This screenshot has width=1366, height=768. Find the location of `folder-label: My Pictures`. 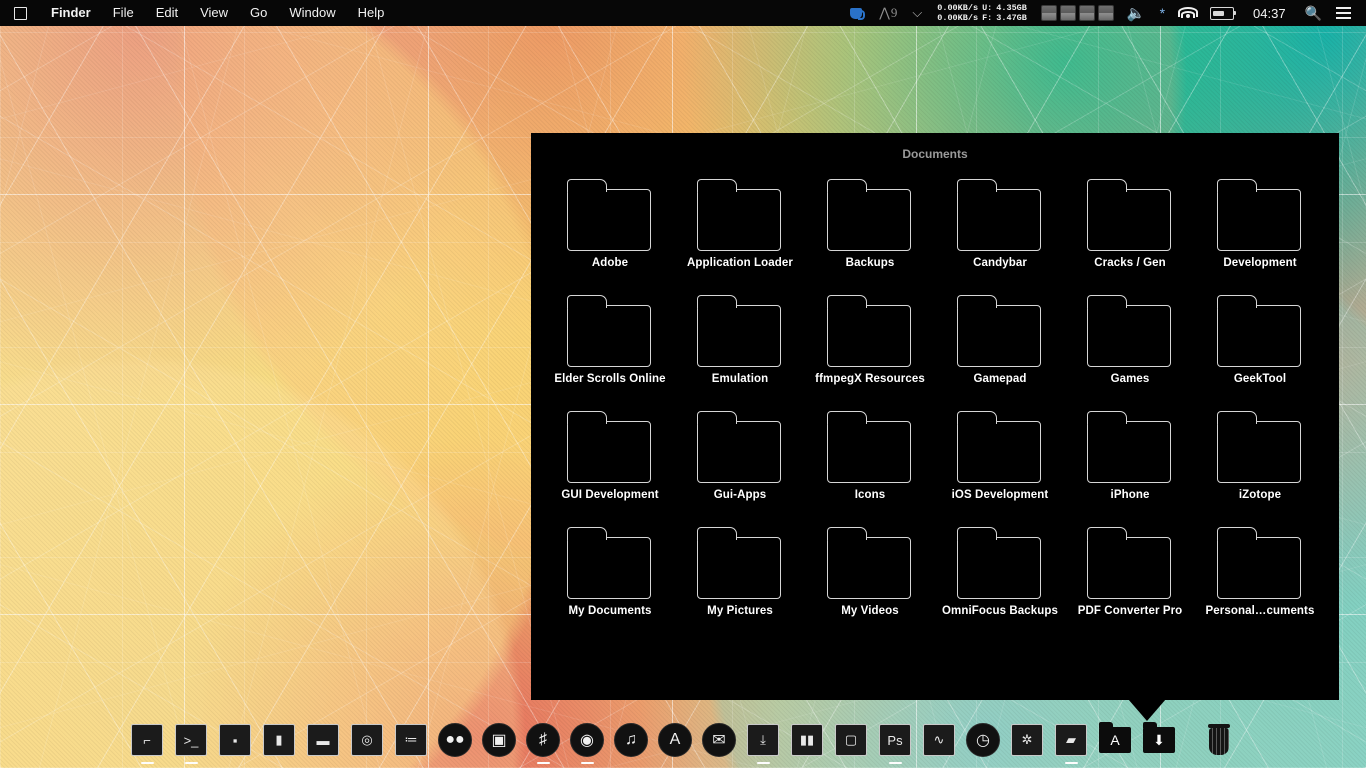

folder-label: My Pictures is located at coordinates (740, 611).